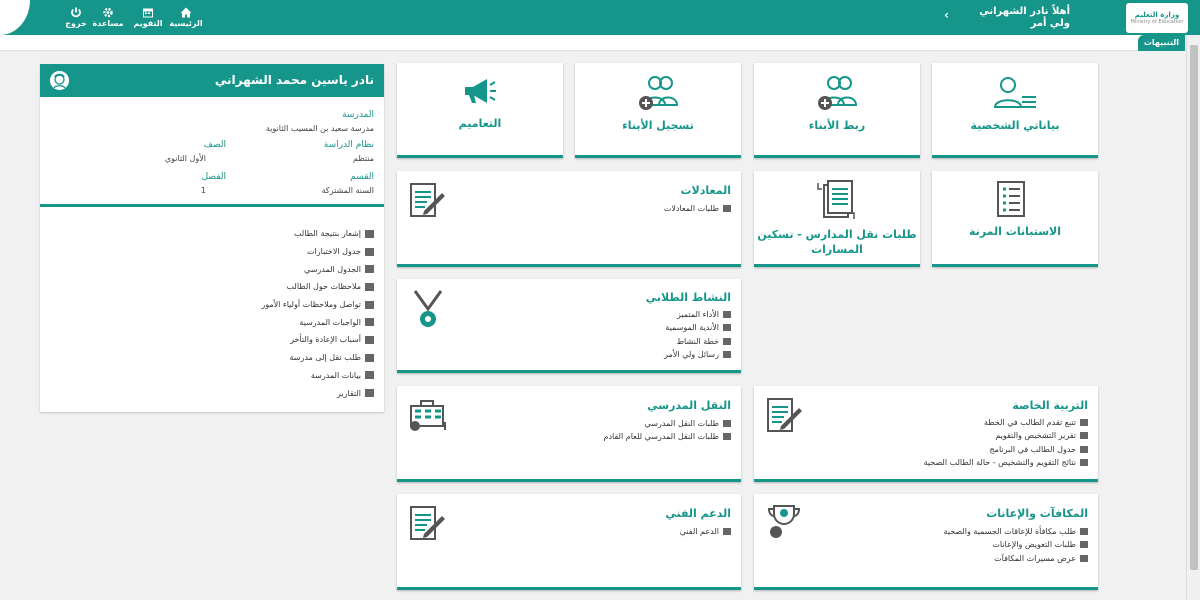 This screenshot has height=600, width=1200. Describe the element at coordinates (369, 304) in the screenshot. I see `envelope-icon` at that location.